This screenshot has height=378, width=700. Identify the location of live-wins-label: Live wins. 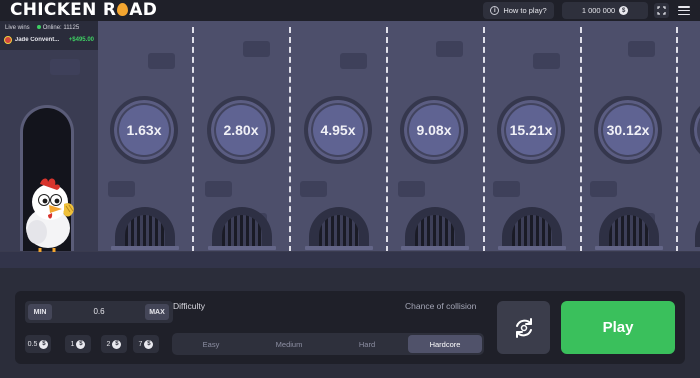
(17, 28).